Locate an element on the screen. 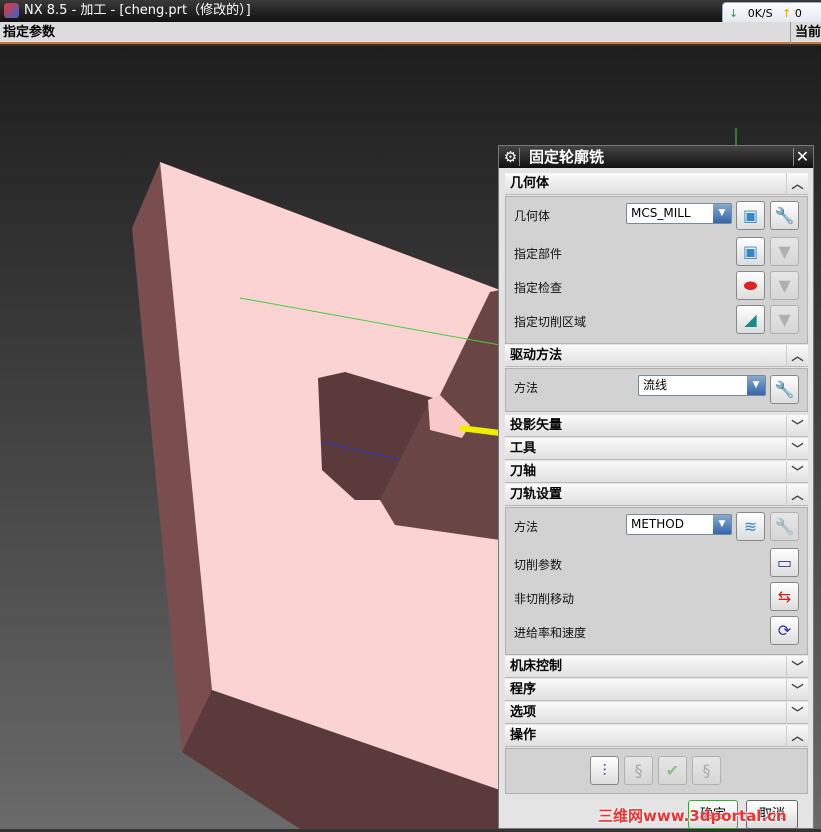  specify-check-button: ⬬ is located at coordinates (750, 285).